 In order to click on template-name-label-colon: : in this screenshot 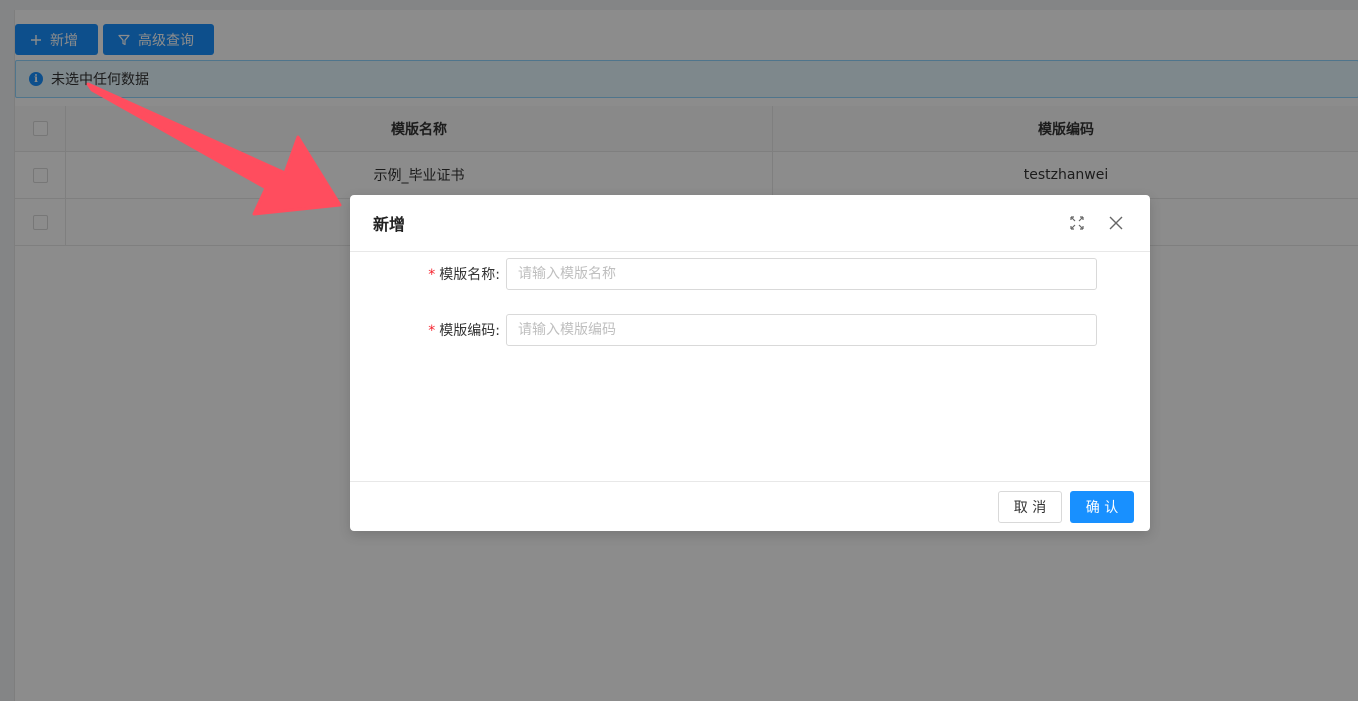, I will do `click(497, 275)`.